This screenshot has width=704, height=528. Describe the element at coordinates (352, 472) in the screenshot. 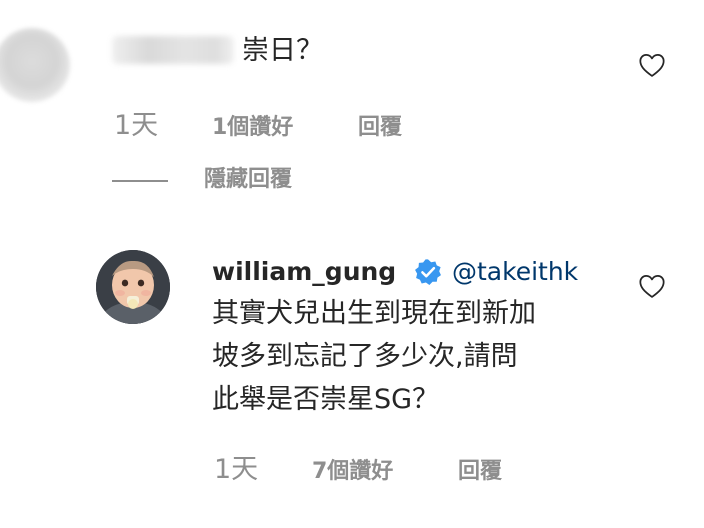

I see `like-count: 7個讚好` at that location.